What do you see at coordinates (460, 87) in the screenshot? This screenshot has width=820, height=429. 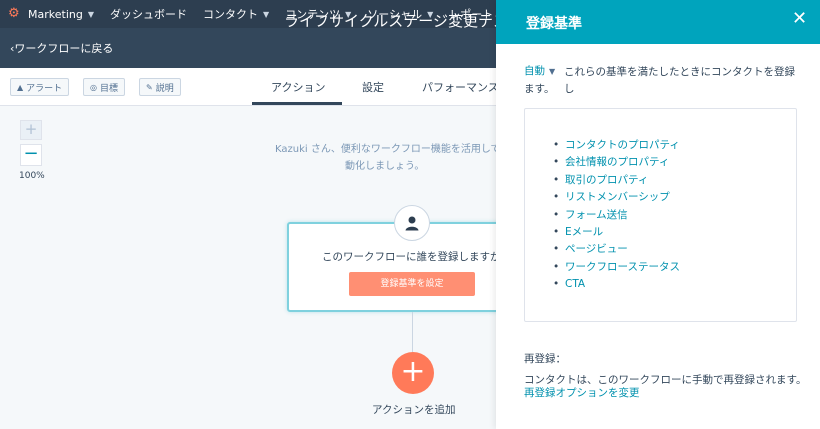 I see `tab-performance: パフォーマンス` at bounding box center [460, 87].